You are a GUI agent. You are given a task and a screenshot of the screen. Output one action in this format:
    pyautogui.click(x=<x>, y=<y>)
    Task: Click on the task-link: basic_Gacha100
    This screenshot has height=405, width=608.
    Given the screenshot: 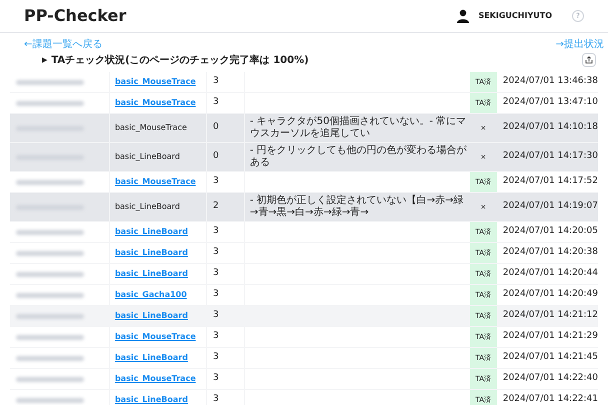 What is the action you would take?
    pyautogui.click(x=150, y=295)
    